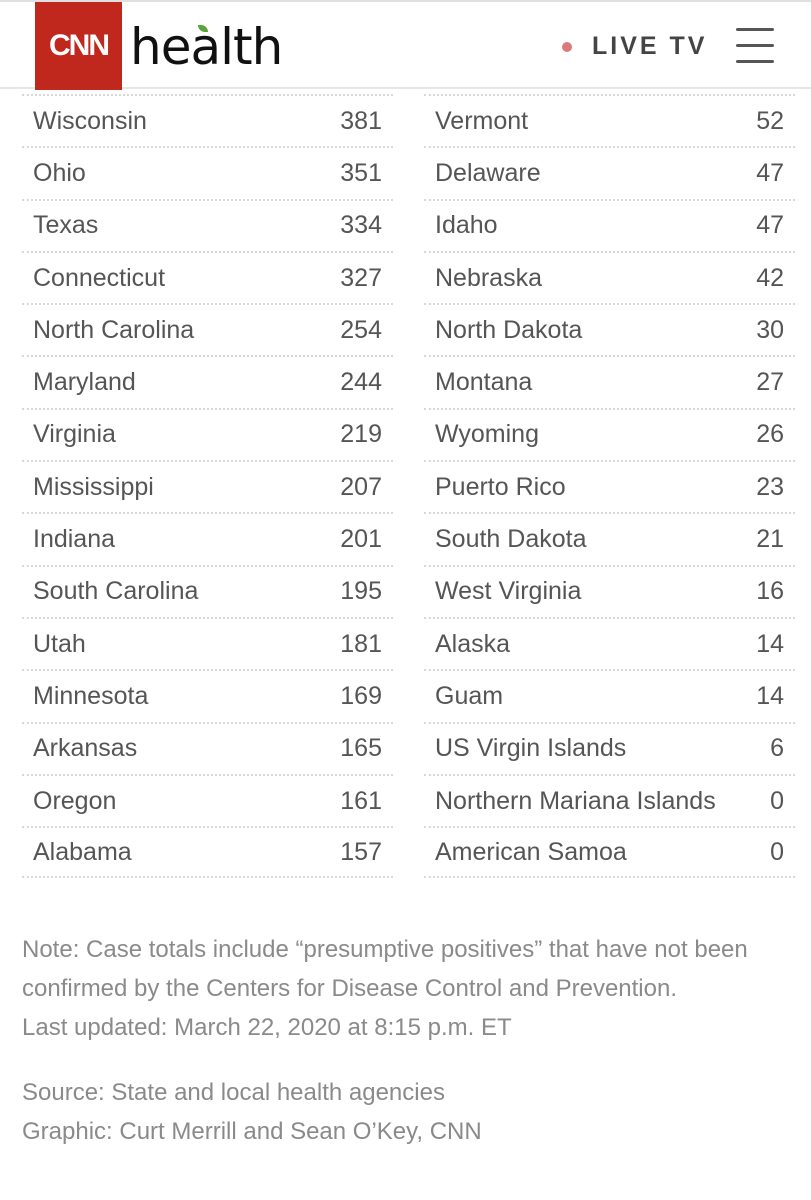 Image resolution: width=811 pixels, height=1200 pixels. I want to click on state-name: US Virgin Islands, so click(531, 748).